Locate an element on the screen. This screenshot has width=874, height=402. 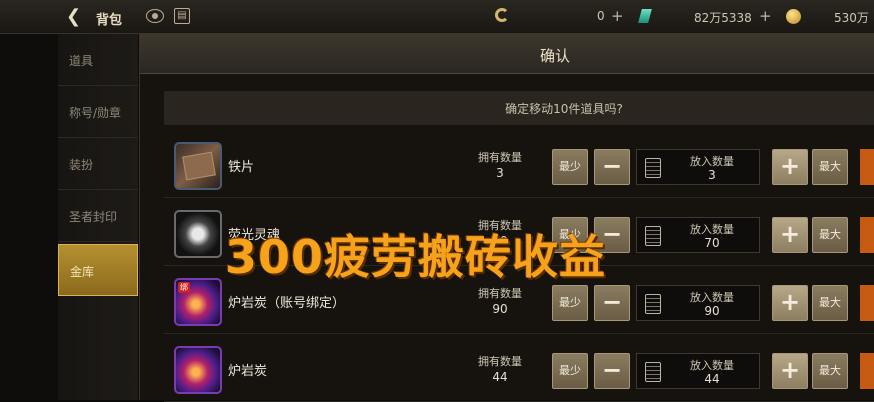
dialog-header: 确认 is located at coordinates (507, 54).